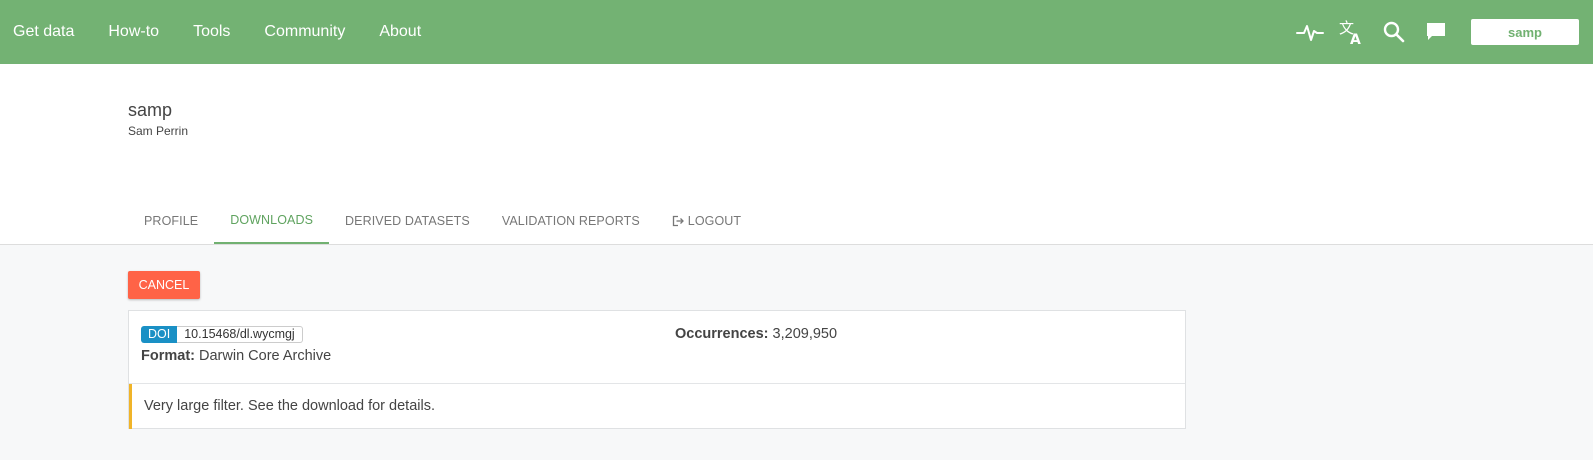  Describe the element at coordinates (714, 221) in the screenshot. I see `tab-logout-label: Logout` at that location.